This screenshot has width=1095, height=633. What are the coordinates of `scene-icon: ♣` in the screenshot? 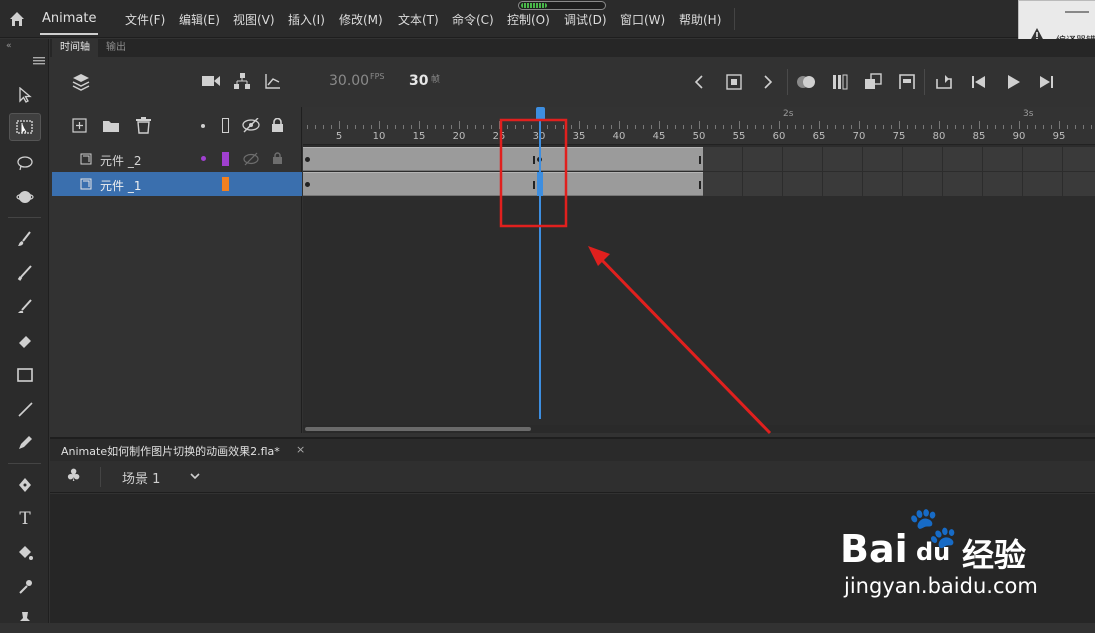 It's located at (73, 476).